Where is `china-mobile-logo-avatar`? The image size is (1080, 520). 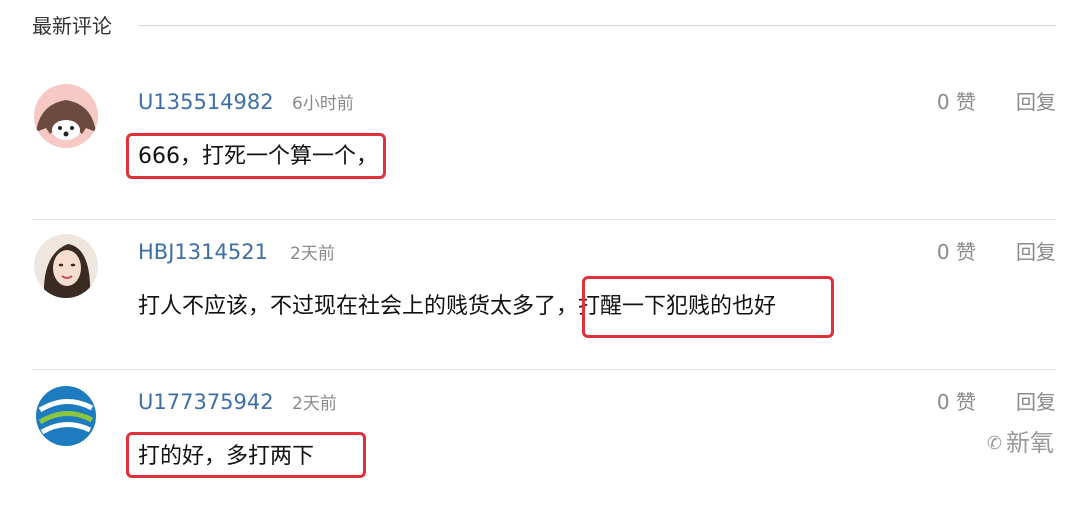 china-mobile-logo-avatar is located at coordinates (66, 416).